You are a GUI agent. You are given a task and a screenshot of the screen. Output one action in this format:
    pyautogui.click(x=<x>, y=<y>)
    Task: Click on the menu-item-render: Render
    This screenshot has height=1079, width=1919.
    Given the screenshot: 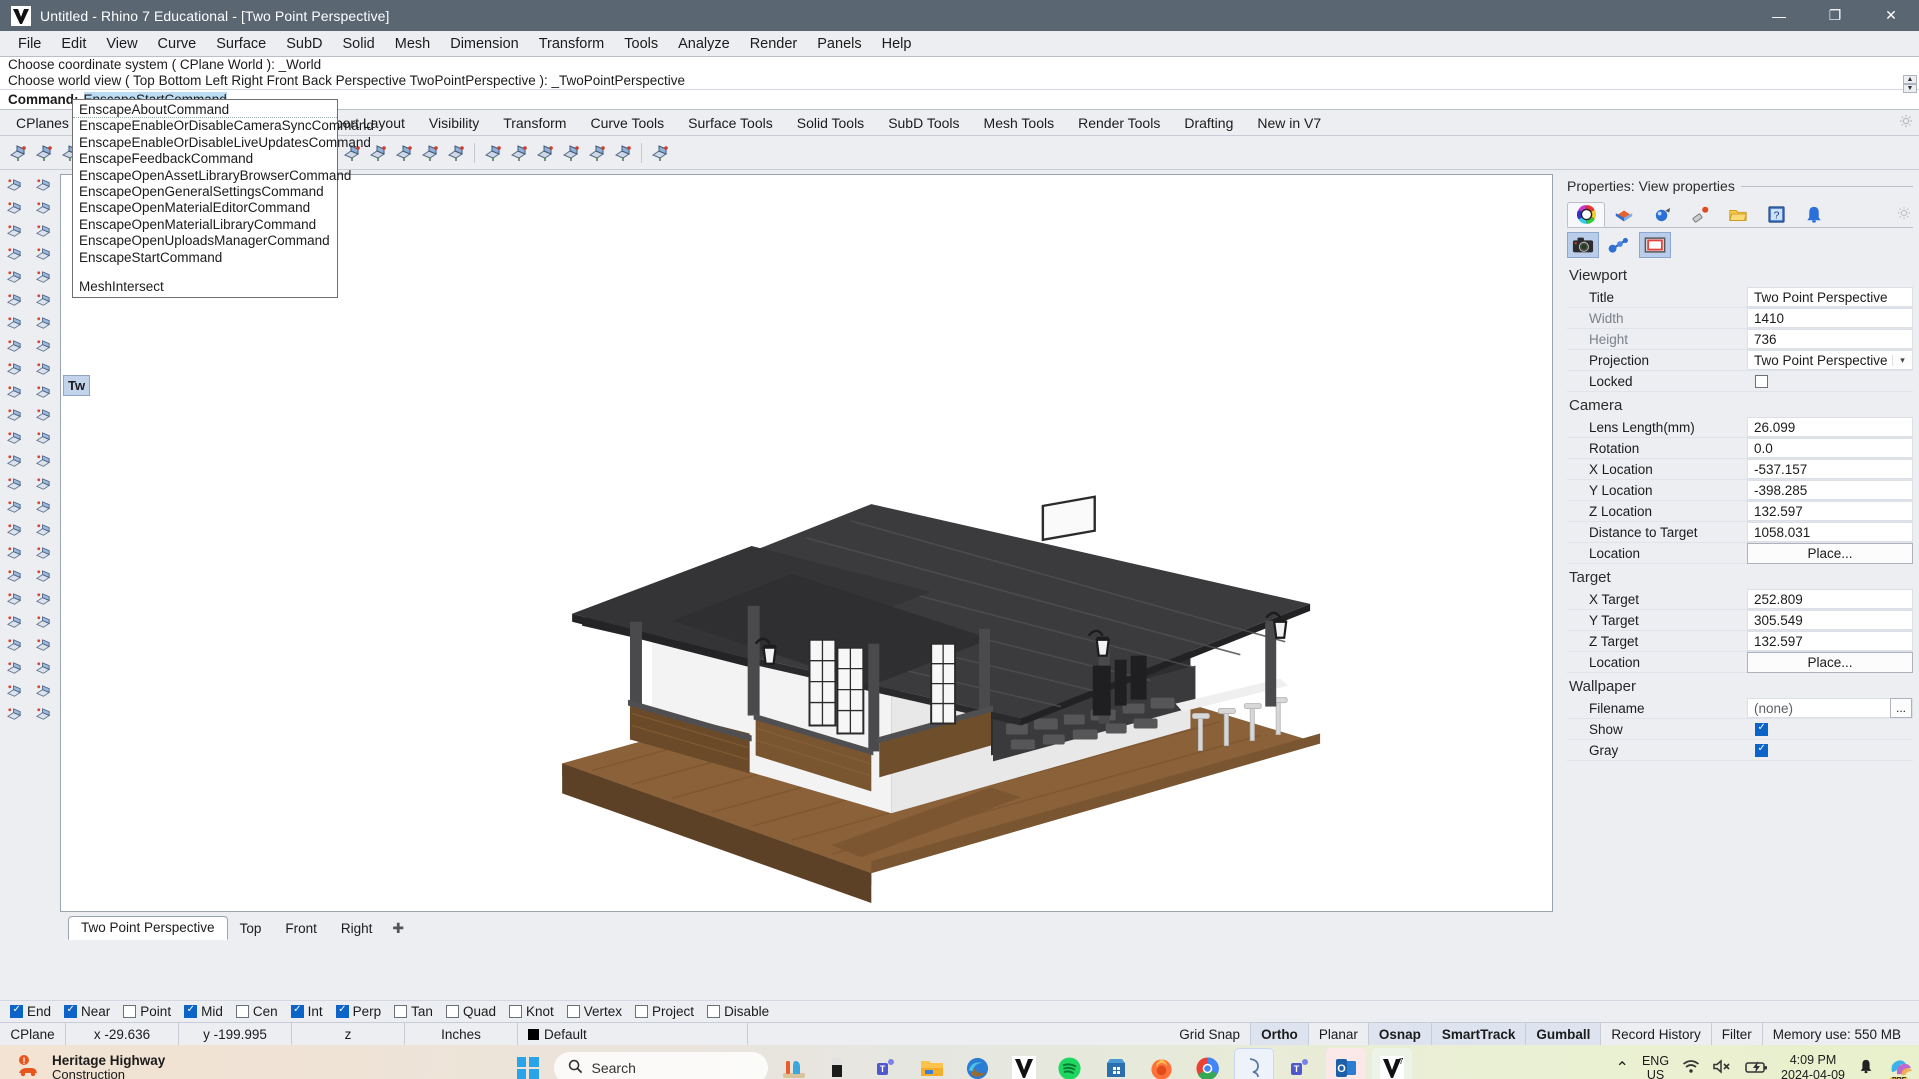 What is the action you would take?
    pyautogui.click(x=774, y=44)
    